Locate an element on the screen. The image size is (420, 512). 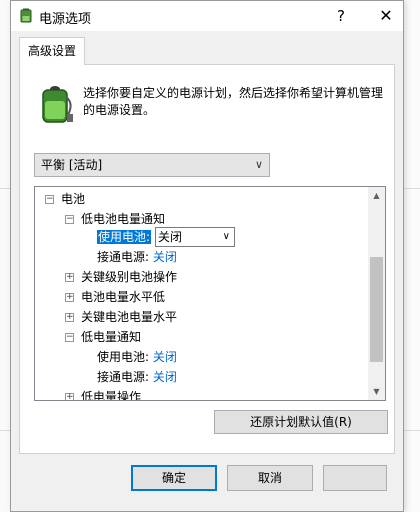
scrollbar-thumb is located at coordinates (376, 309).